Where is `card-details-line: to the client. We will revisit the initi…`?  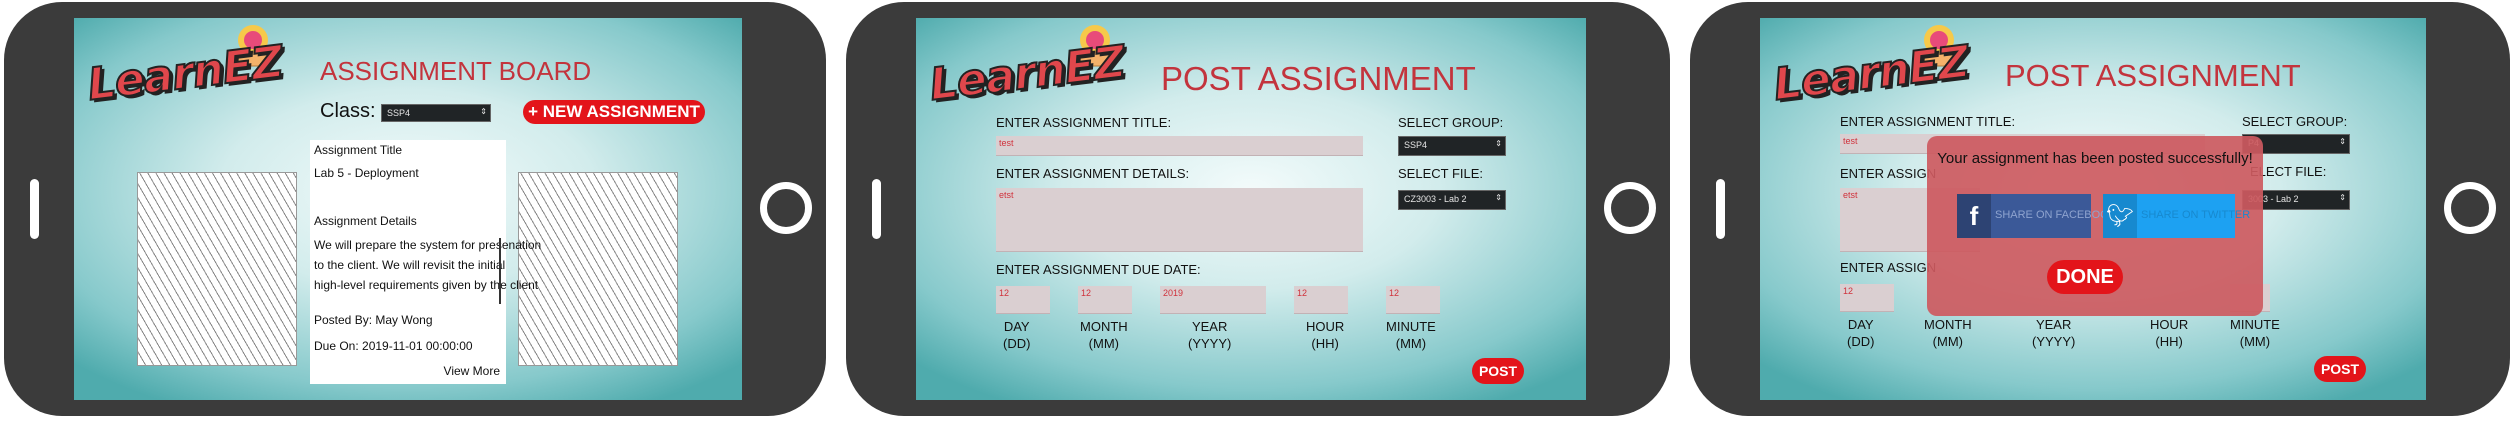 card-details-line: to the client. We will revisit the initi… is located at coordinates (410, 265).